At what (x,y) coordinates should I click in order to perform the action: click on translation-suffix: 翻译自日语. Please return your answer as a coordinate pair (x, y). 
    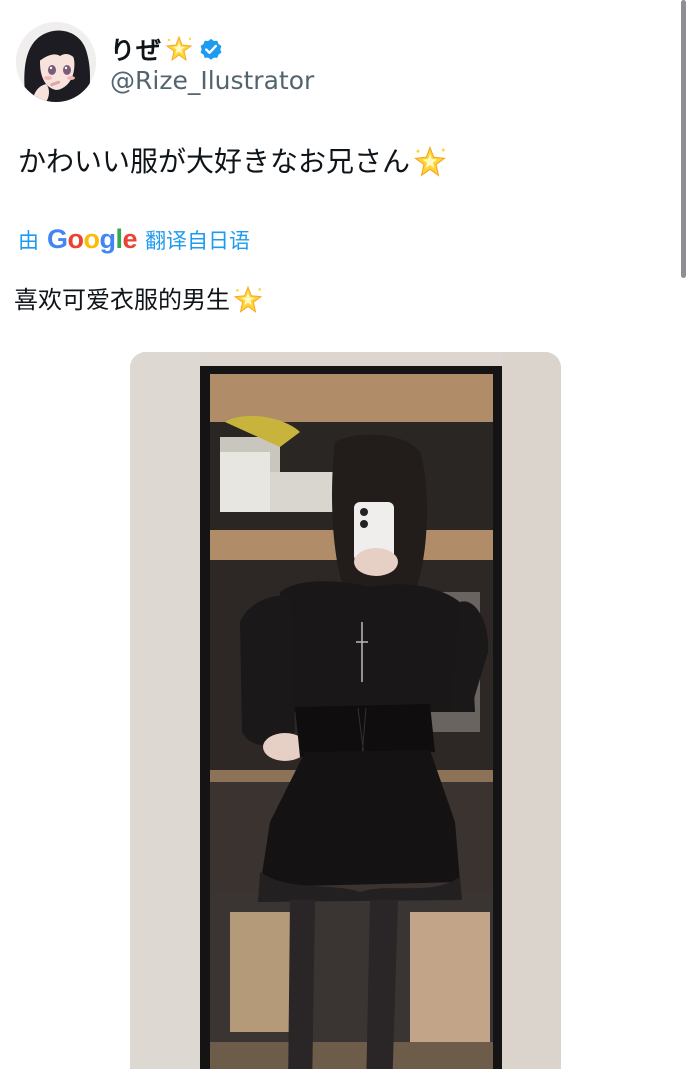
    Looking at the image, I should click on (198, 240).